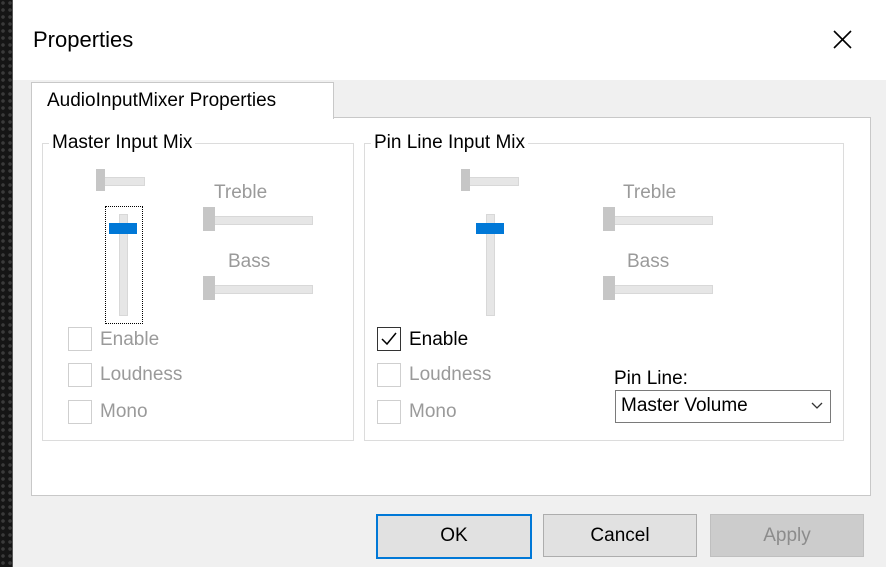  I want to click on master-treble-slider, so click(258, 220).